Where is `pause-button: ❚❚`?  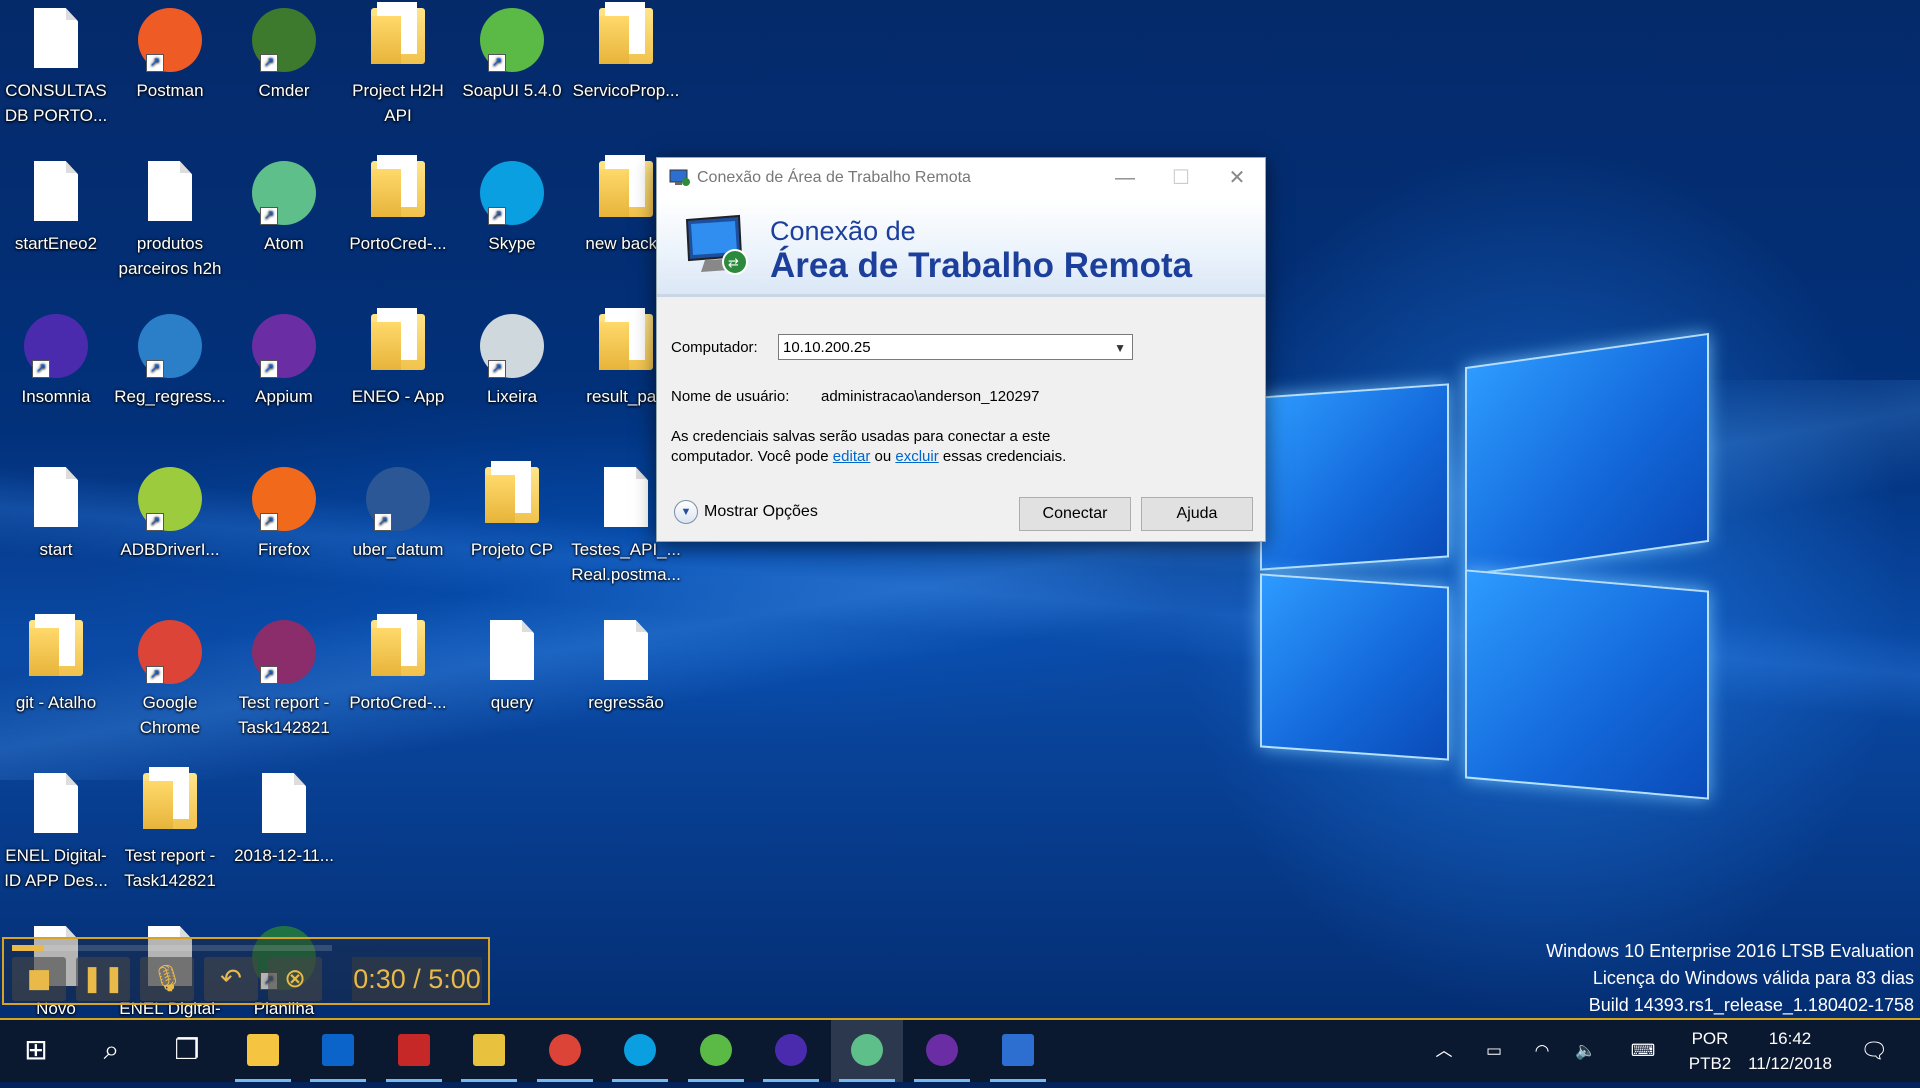
pause-button: ❚❚ is located at coordinates (103, 979).